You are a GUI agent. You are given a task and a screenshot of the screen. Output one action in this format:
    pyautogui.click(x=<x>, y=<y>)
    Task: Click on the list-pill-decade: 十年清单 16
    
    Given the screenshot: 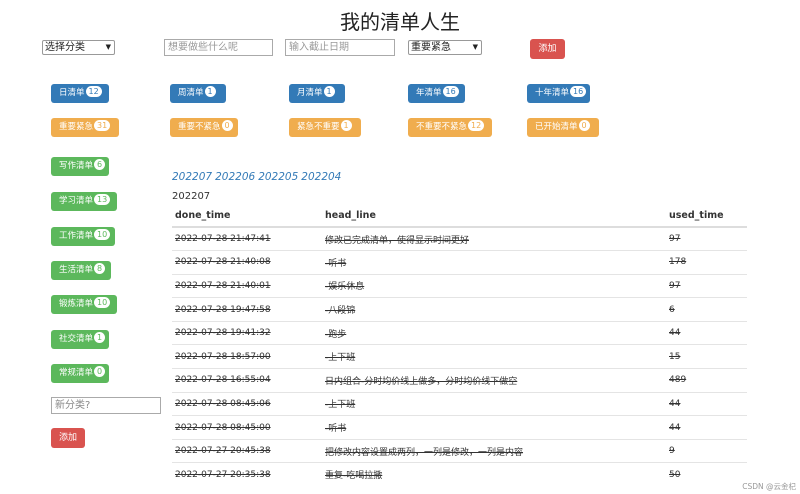 What is the action you would take?
    pyautogui.click(x=558, y=93)
    